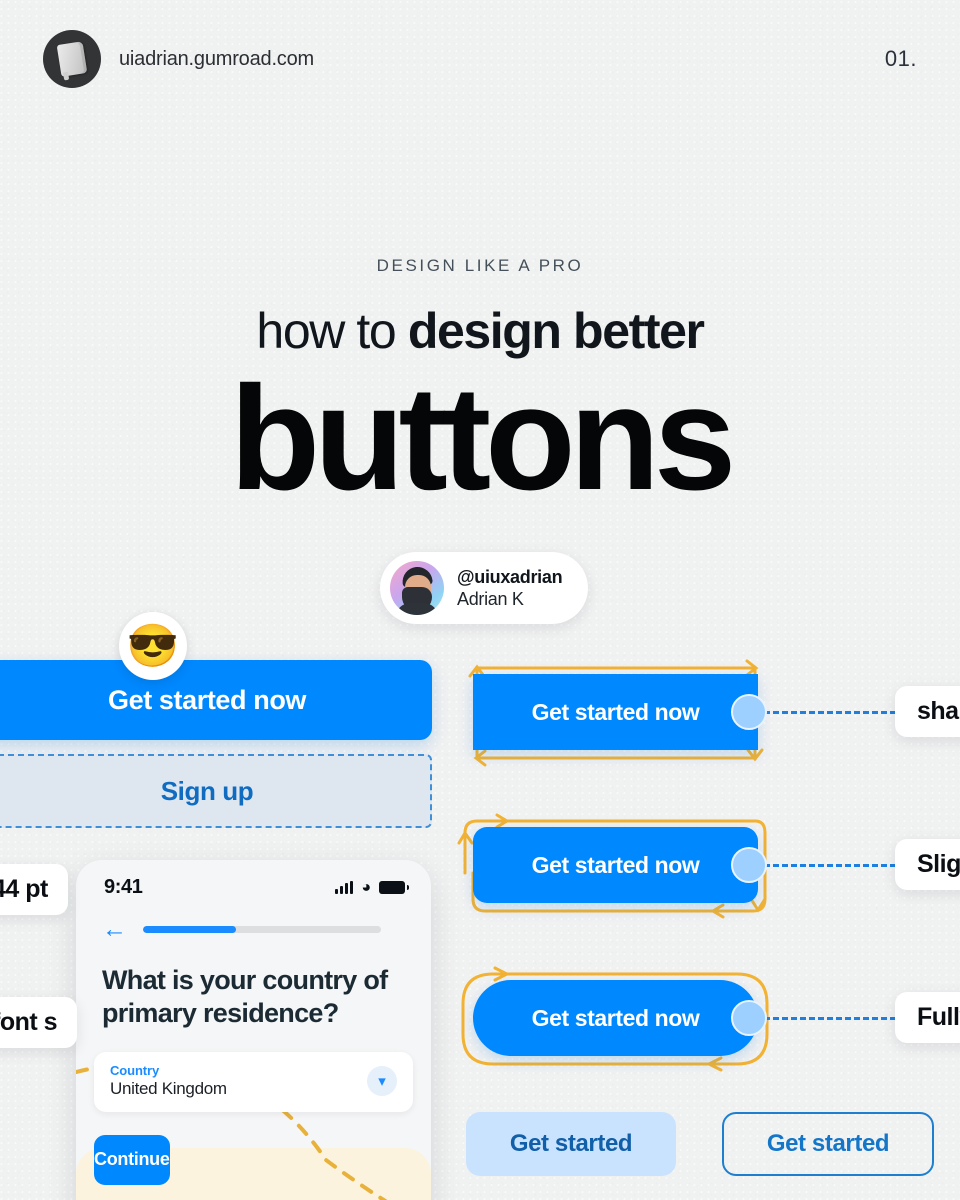 The width and height of the screenshot is (960, 1200). What do you see at coordinates (216, 791) in the screenshot?
I see `sign-up-button: Sign up` at bounding box center [216, 791].